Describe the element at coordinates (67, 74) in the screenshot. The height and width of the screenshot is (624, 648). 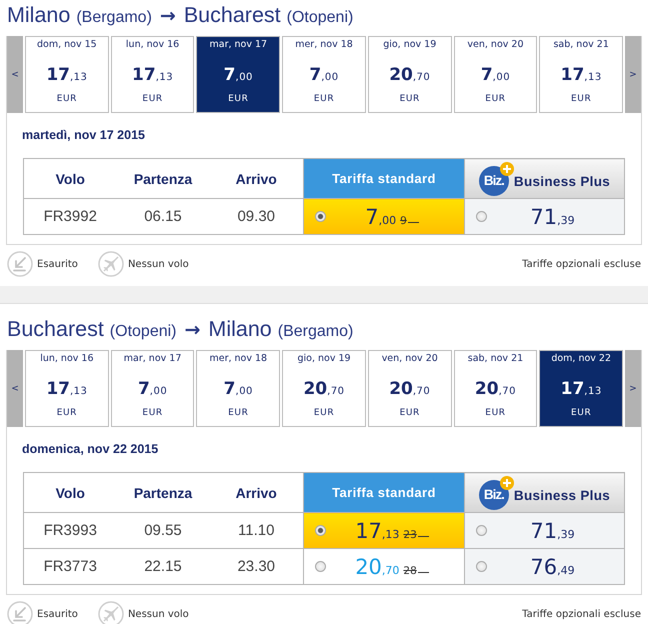
I see `date-card: dom, nov 15 17,13 EUR` at that location.